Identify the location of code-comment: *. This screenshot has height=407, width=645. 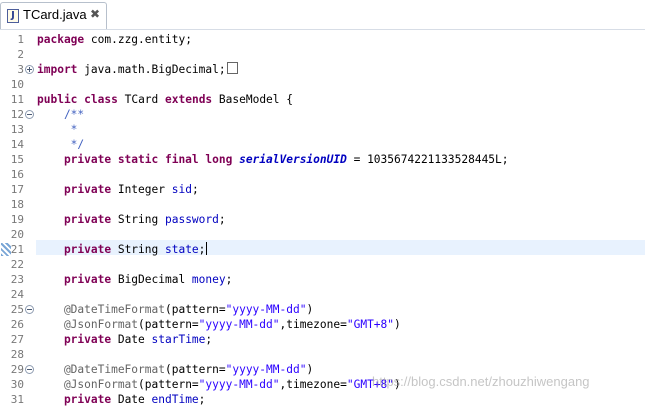
(57, 129).